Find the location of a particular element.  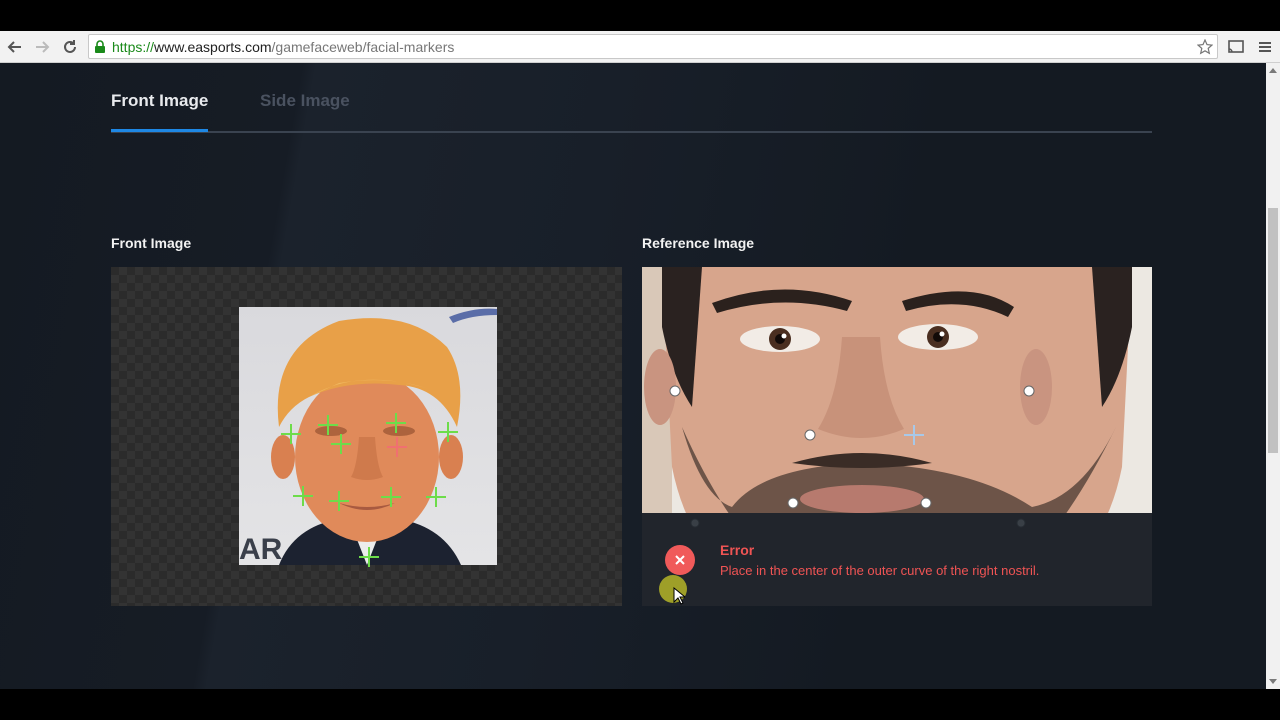

reference-target-marker is located at coordinates (914, 435).